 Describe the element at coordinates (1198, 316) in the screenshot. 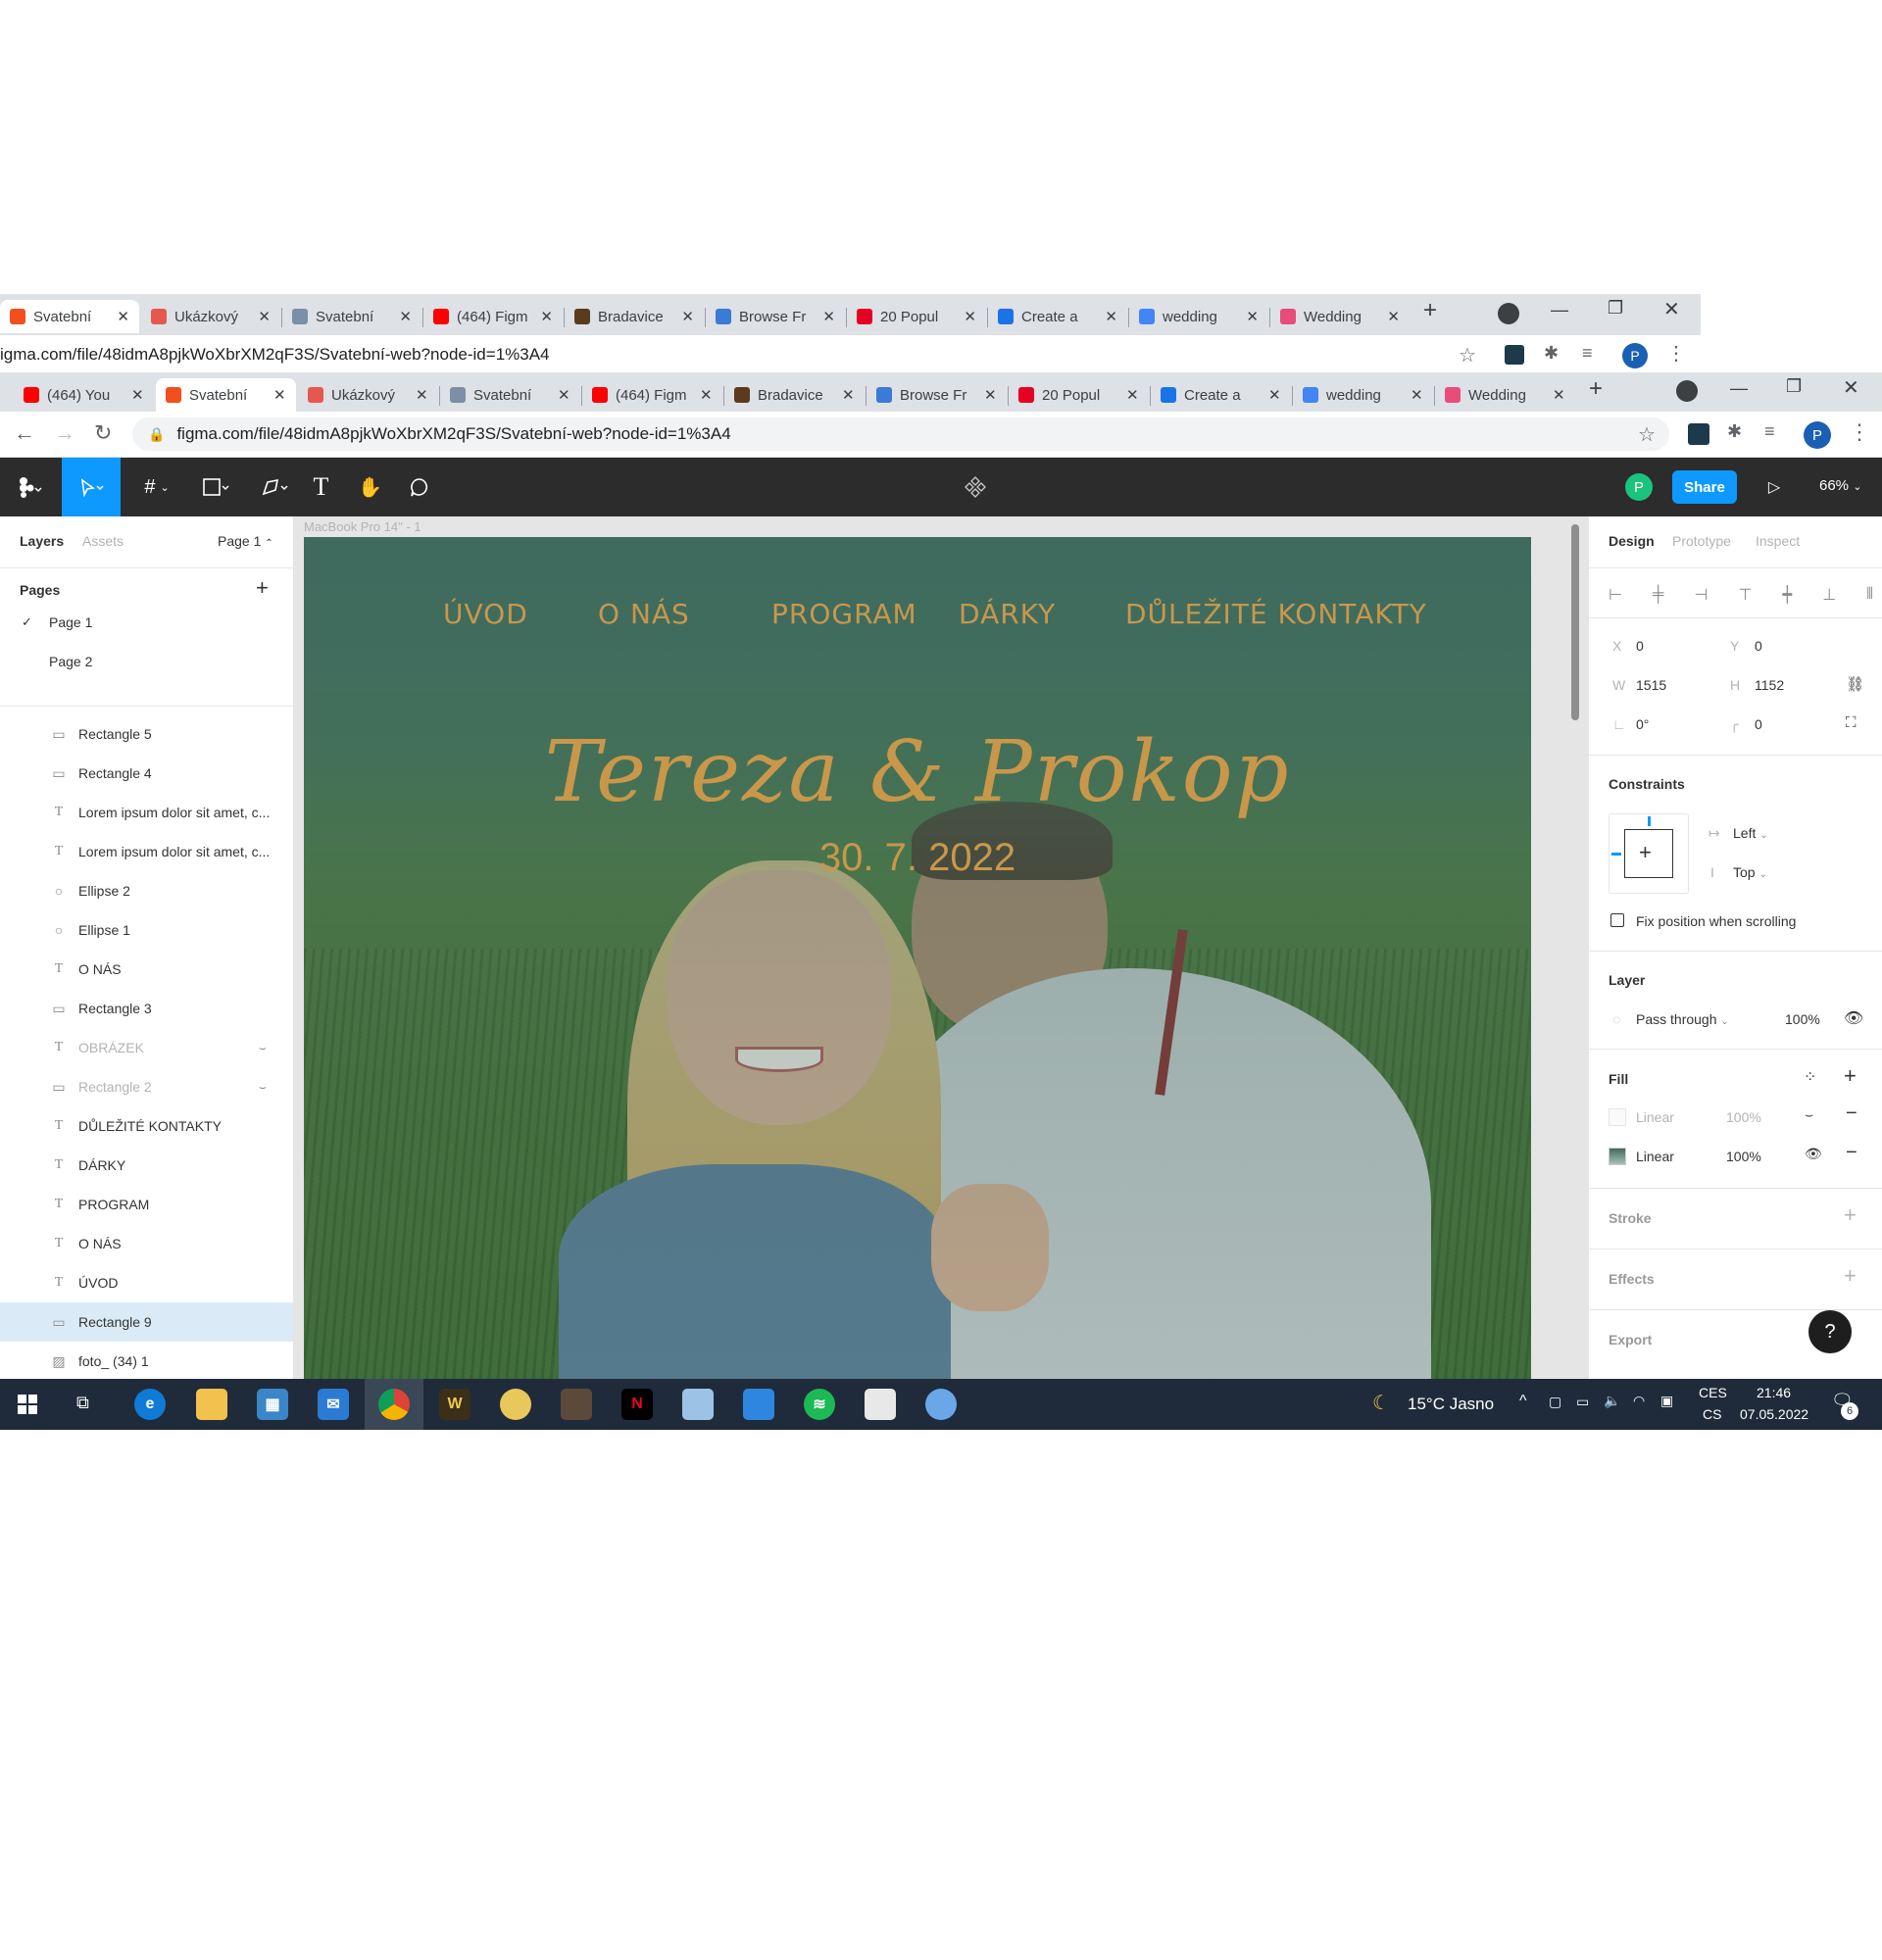

I see `background-tab: wedding ✕` at that location.